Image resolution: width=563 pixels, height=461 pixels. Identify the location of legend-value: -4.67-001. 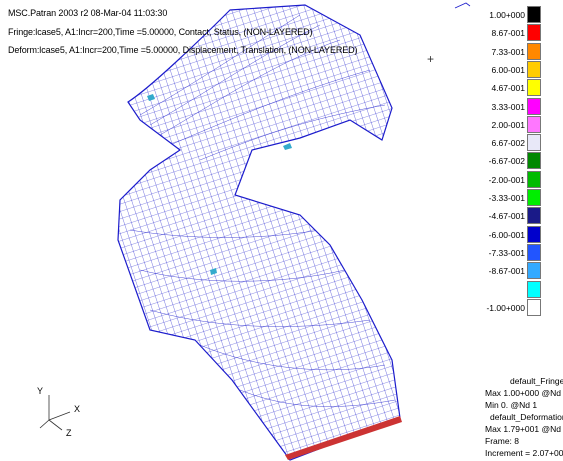
(506, 216).